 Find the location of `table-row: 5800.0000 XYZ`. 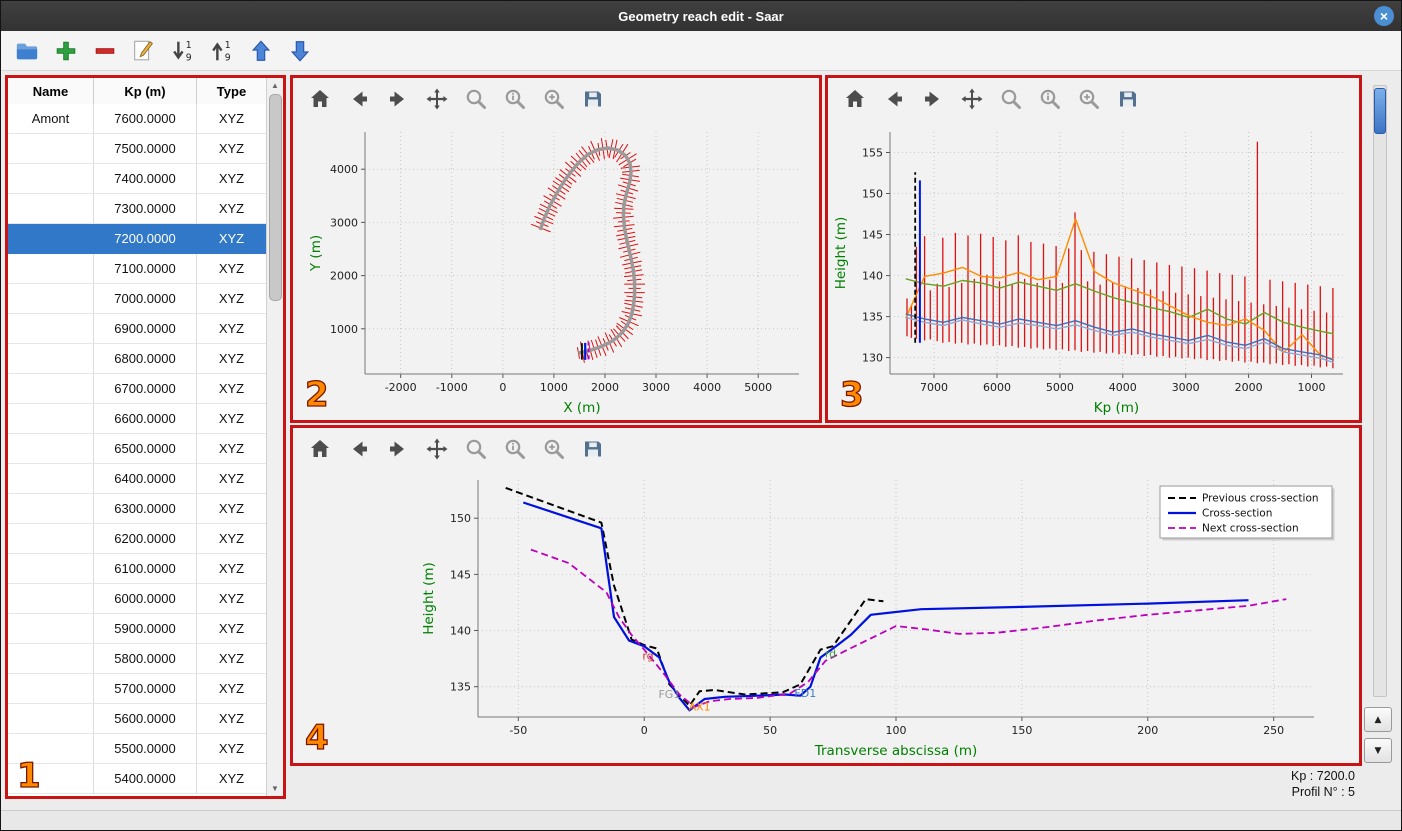

table-row: 5800.0000 XYZ is located at coordinates (137, 659).